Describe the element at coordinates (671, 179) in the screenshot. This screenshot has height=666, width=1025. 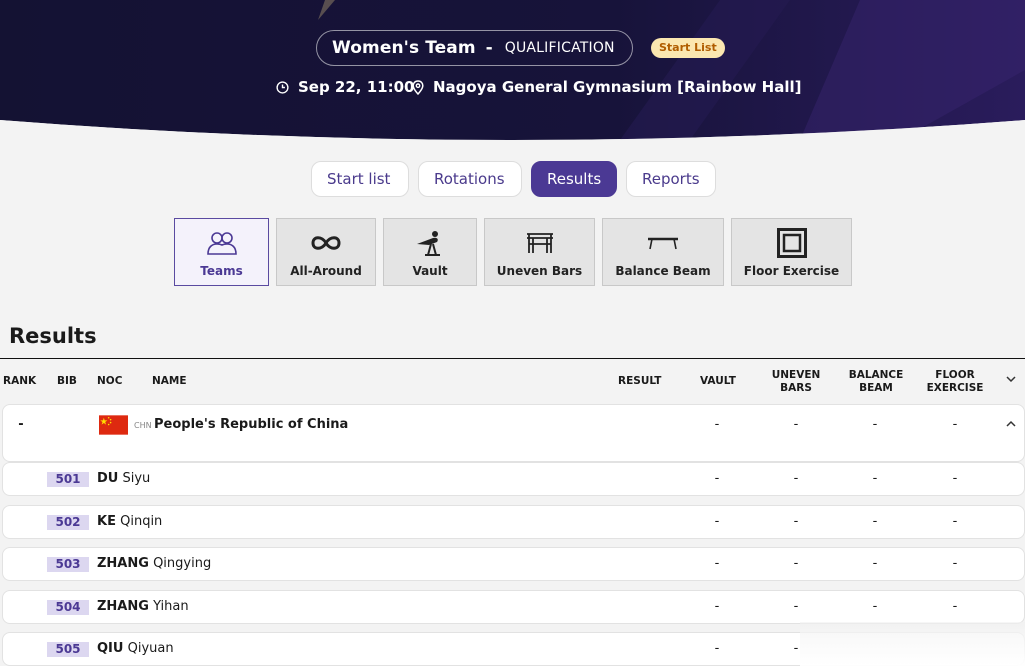
I see `tab-reports: Reports` at that location.